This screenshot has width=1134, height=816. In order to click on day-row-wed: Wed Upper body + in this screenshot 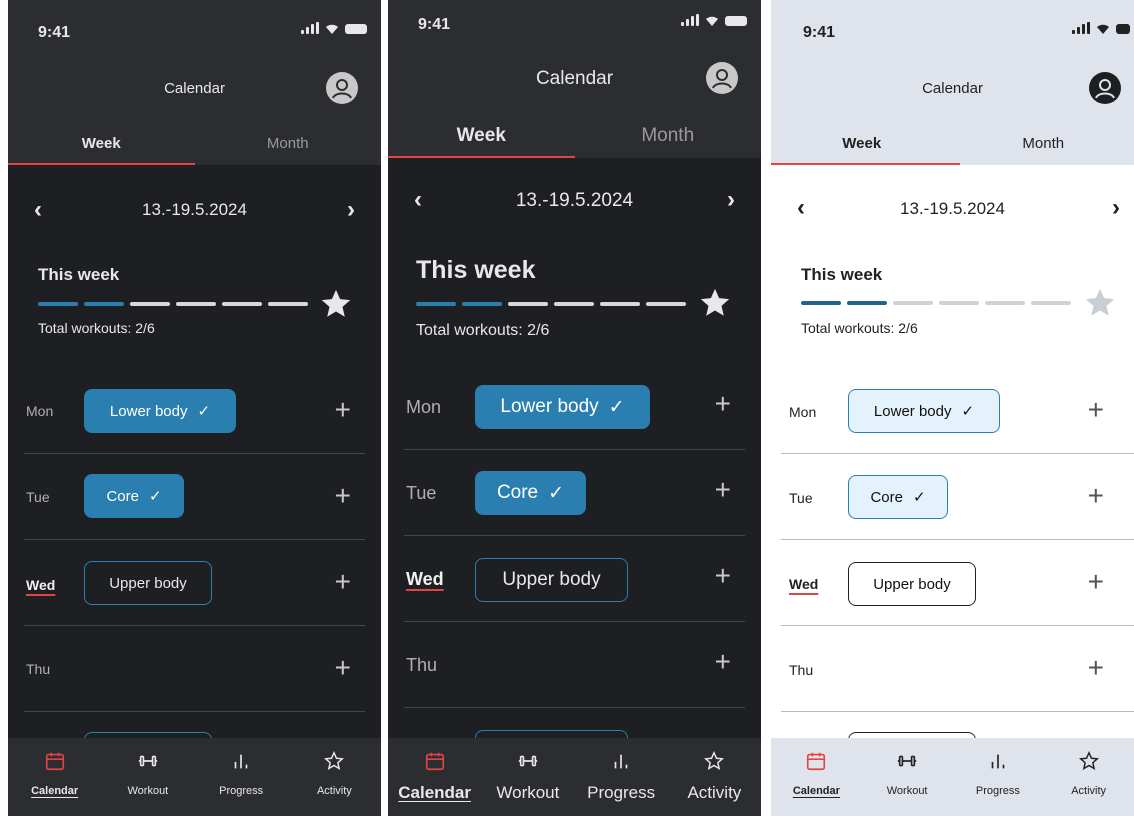, I will do `click(194, 583)`.